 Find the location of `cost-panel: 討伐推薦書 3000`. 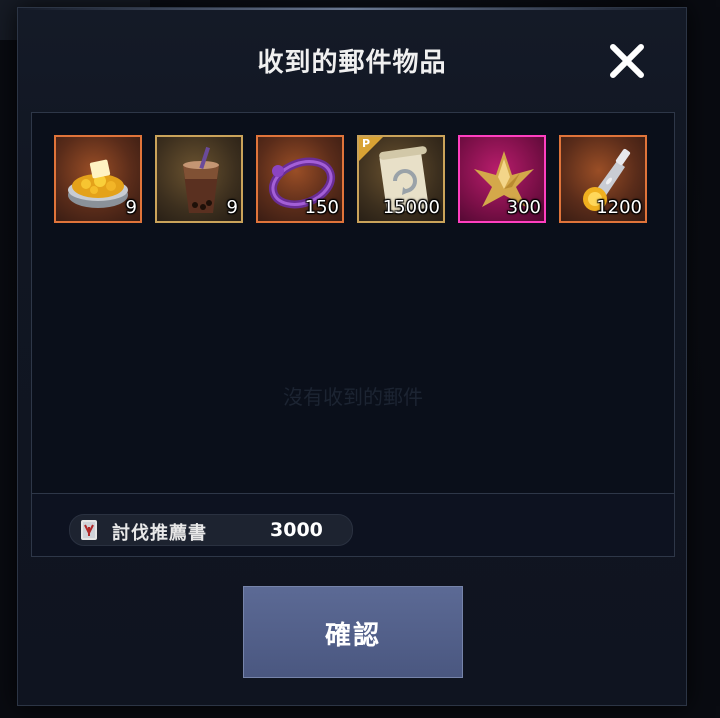

cost-panel: 討伐推薦書 3000 is located at coordinates (353, 525).